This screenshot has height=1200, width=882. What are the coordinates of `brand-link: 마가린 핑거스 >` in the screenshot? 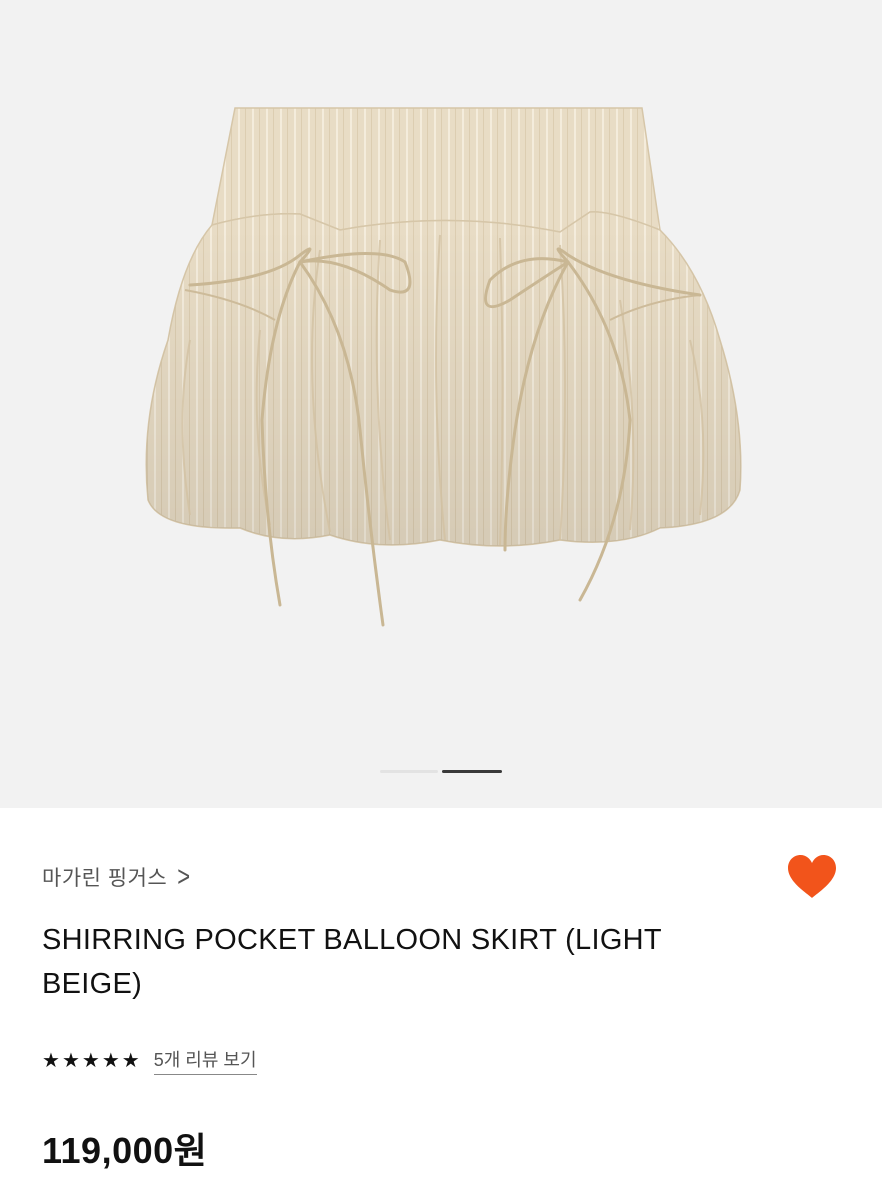 It's located at (116, 876).